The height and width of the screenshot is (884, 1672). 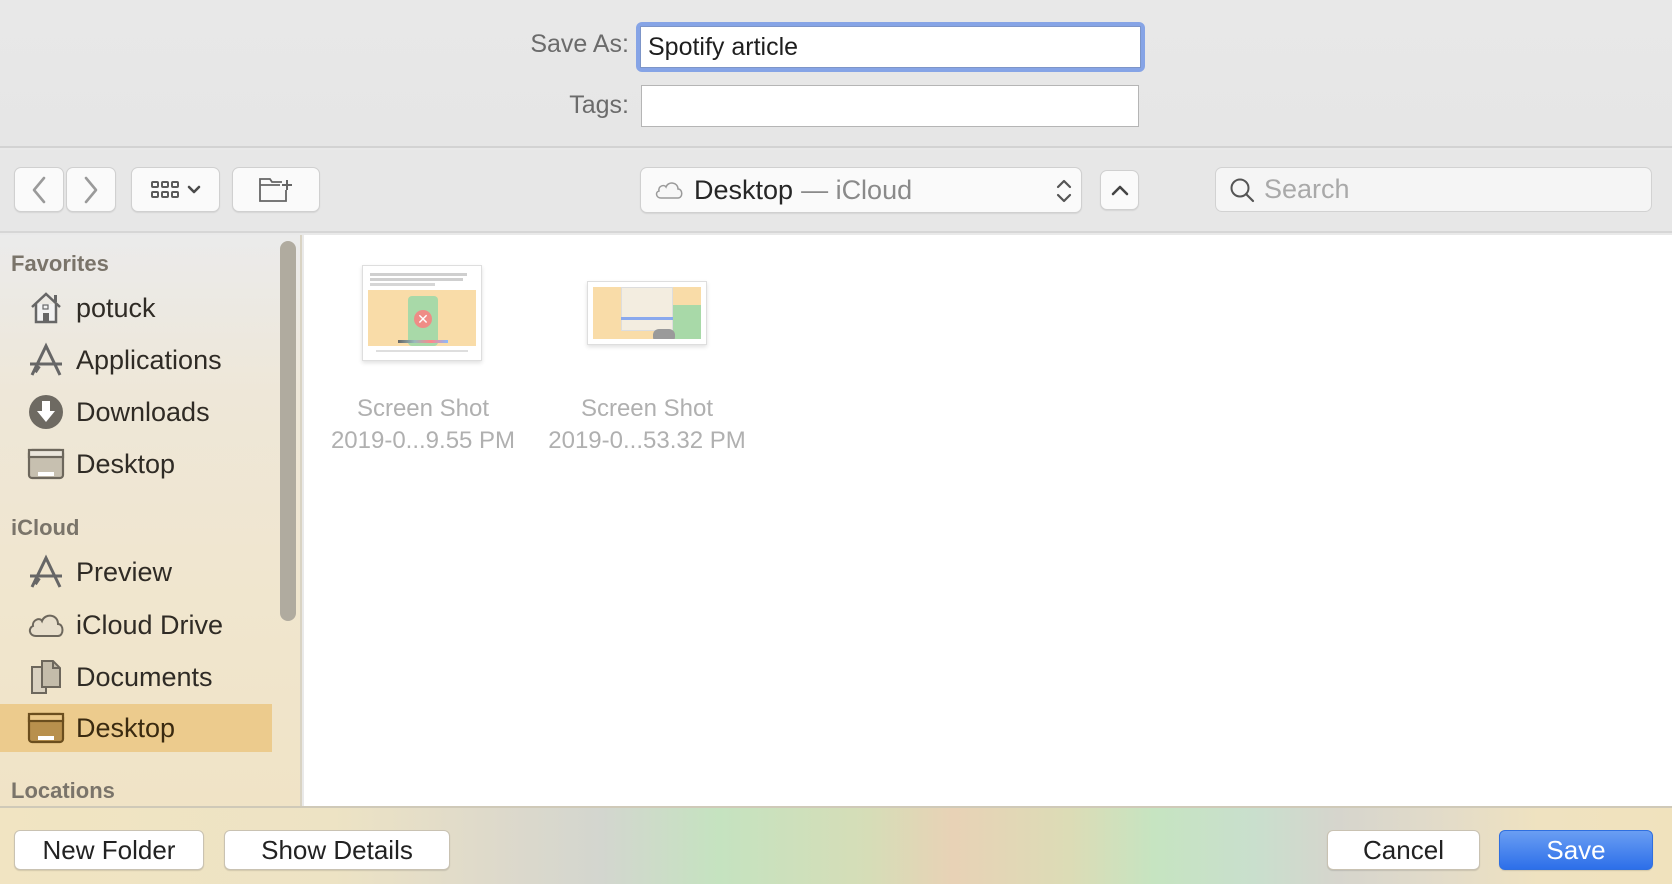 What do you see at coordinates (46, 308) in the screenshot?
I see `home-icon` at bounding box center [46, 308].